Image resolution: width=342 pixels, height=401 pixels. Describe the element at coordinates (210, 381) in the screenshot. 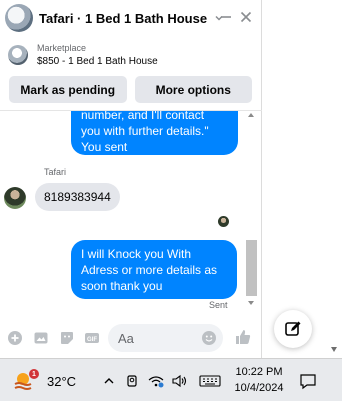

I see `keyboard-icon` at that location.